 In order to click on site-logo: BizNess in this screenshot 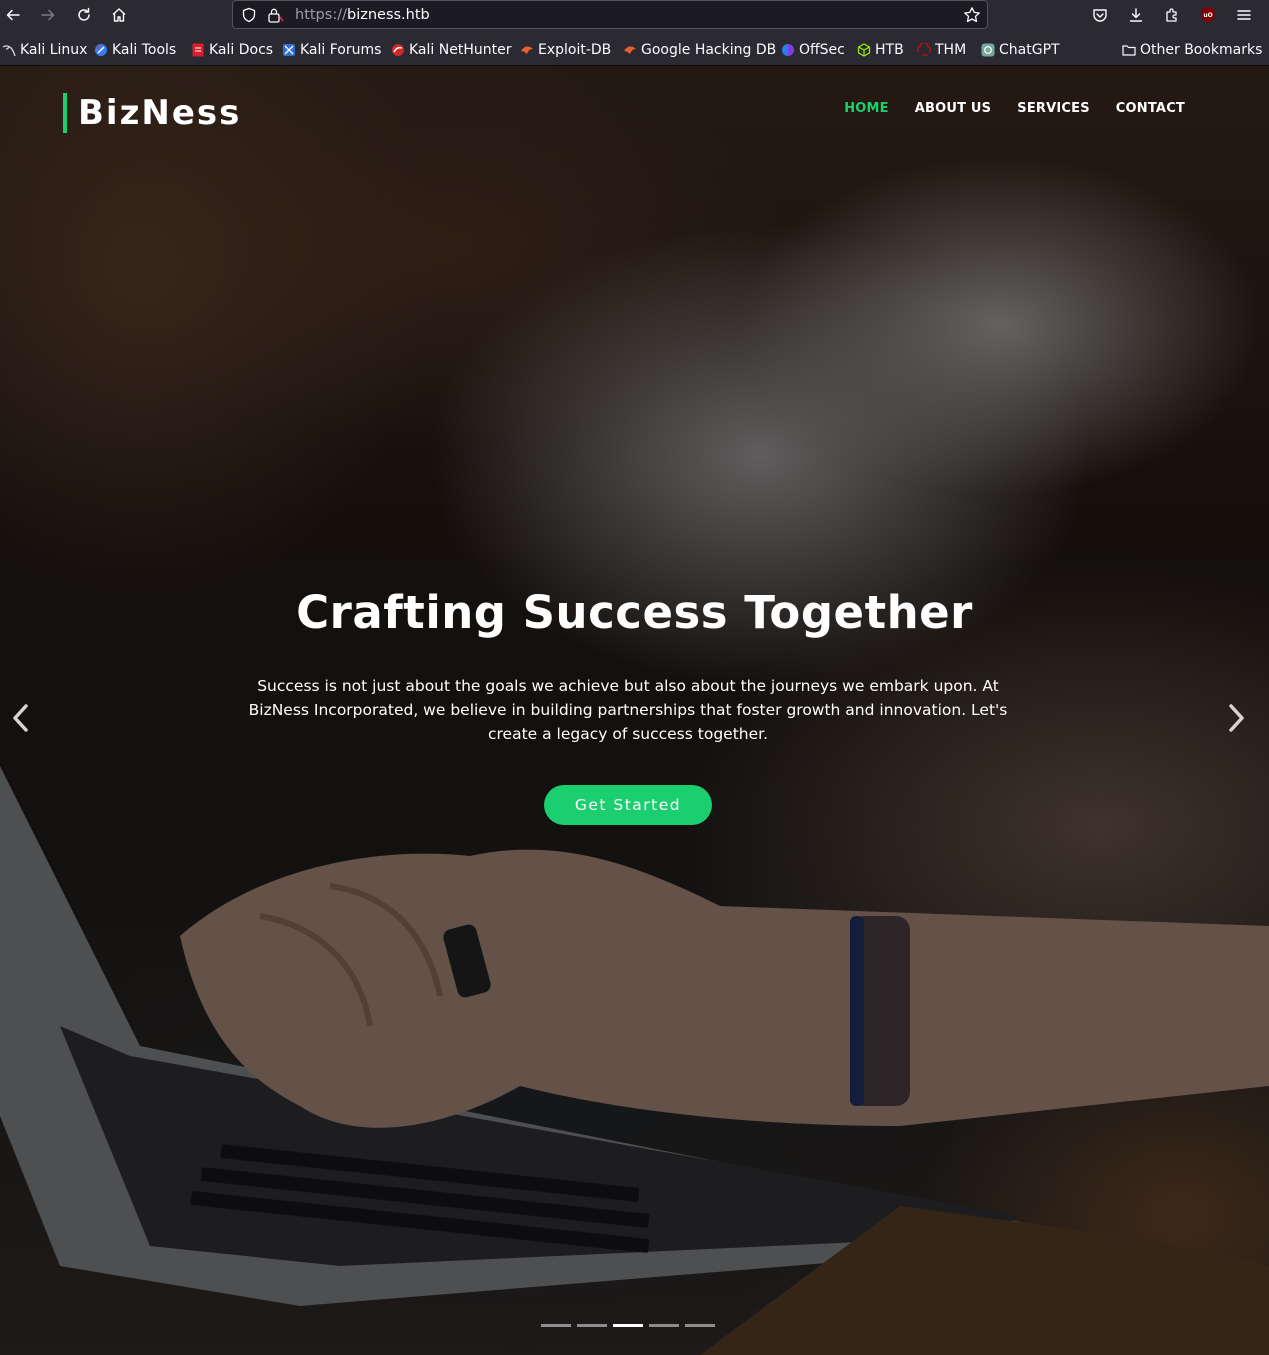, I will do `click(152, 113)`.